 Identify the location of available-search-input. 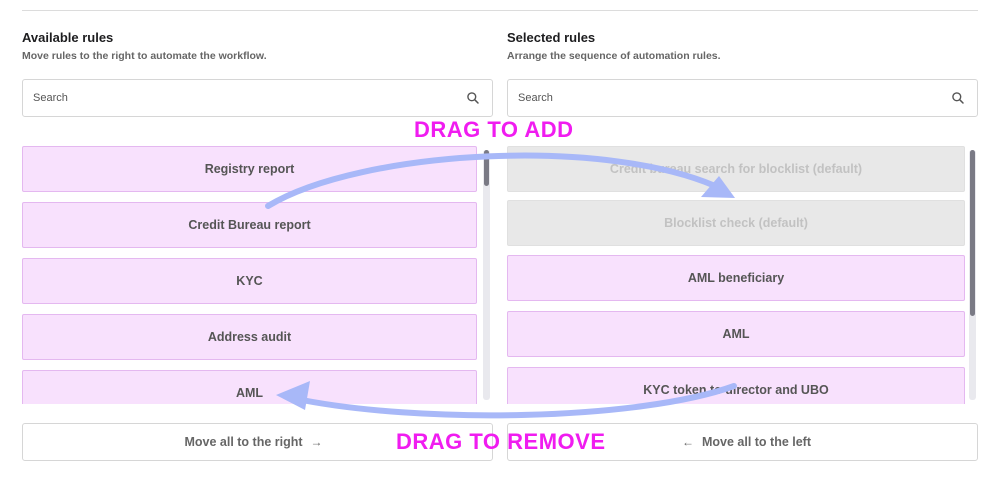
(243, 98).